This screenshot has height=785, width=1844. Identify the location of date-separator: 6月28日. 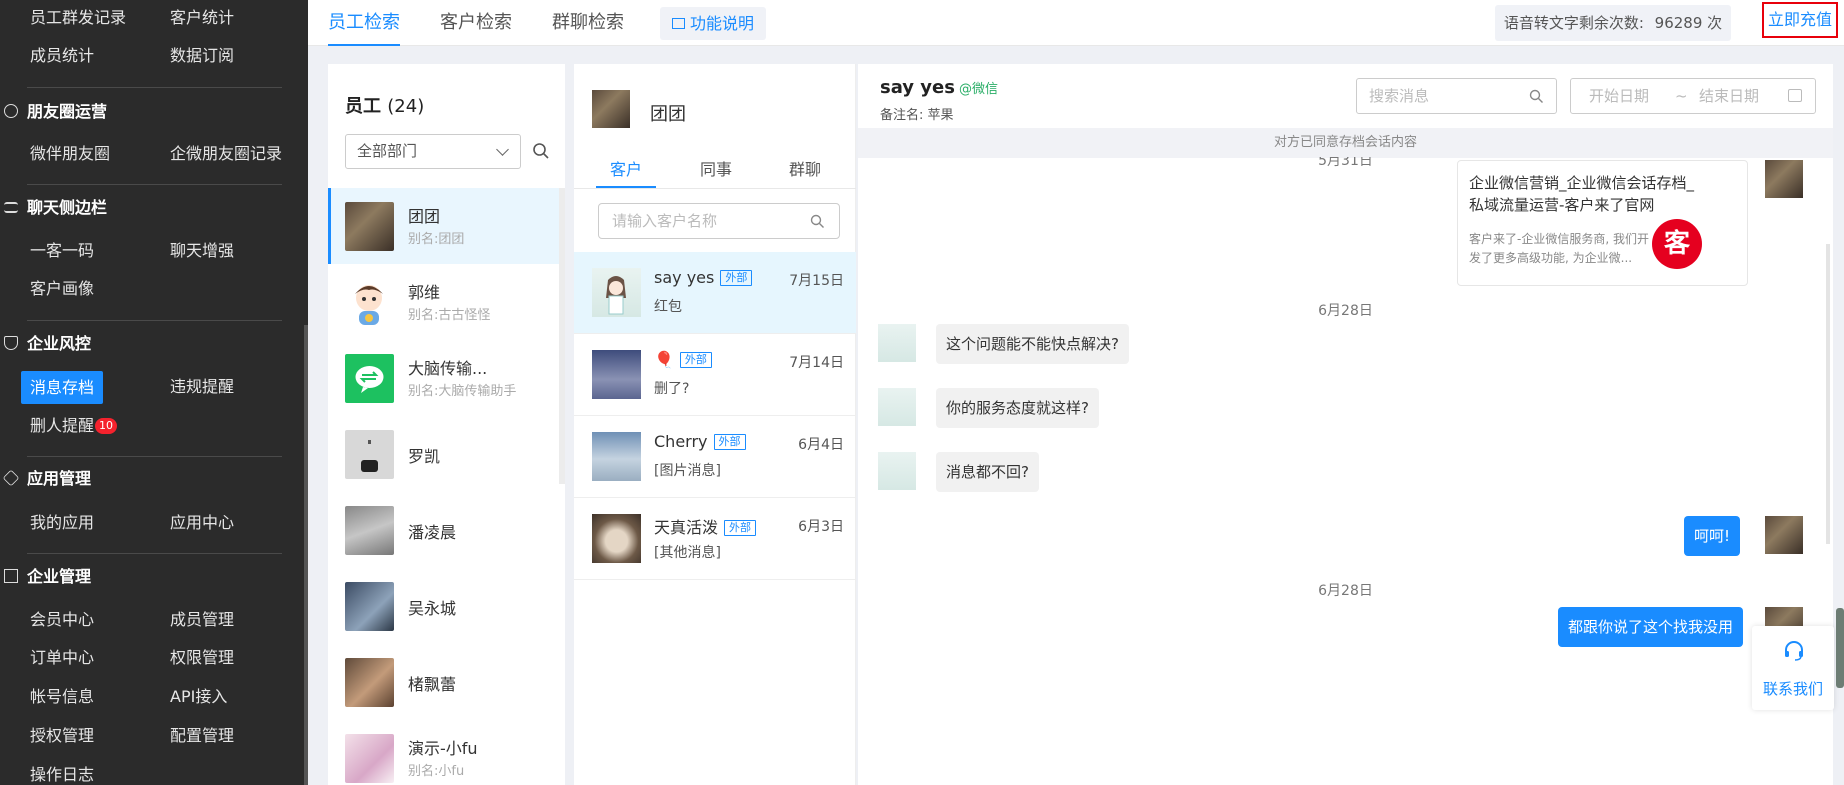
(1345, 591).